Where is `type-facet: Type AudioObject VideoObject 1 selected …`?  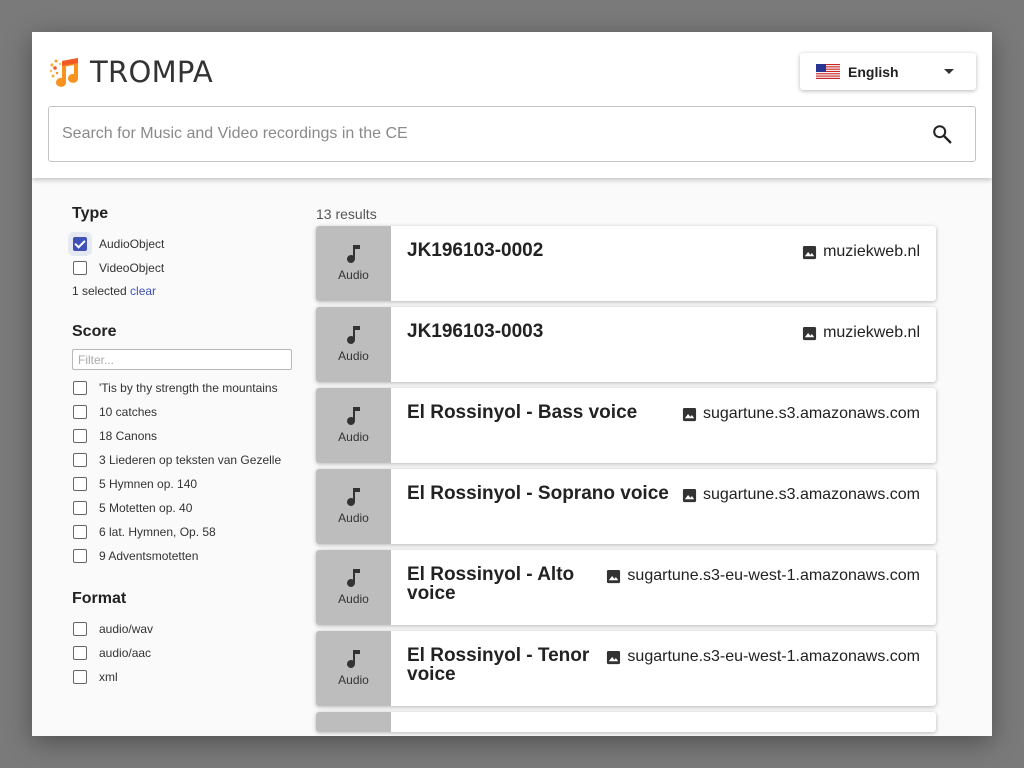
type-facet: Type AudioObject VideoObject 1 selected … is located at coordinates (192, 251).